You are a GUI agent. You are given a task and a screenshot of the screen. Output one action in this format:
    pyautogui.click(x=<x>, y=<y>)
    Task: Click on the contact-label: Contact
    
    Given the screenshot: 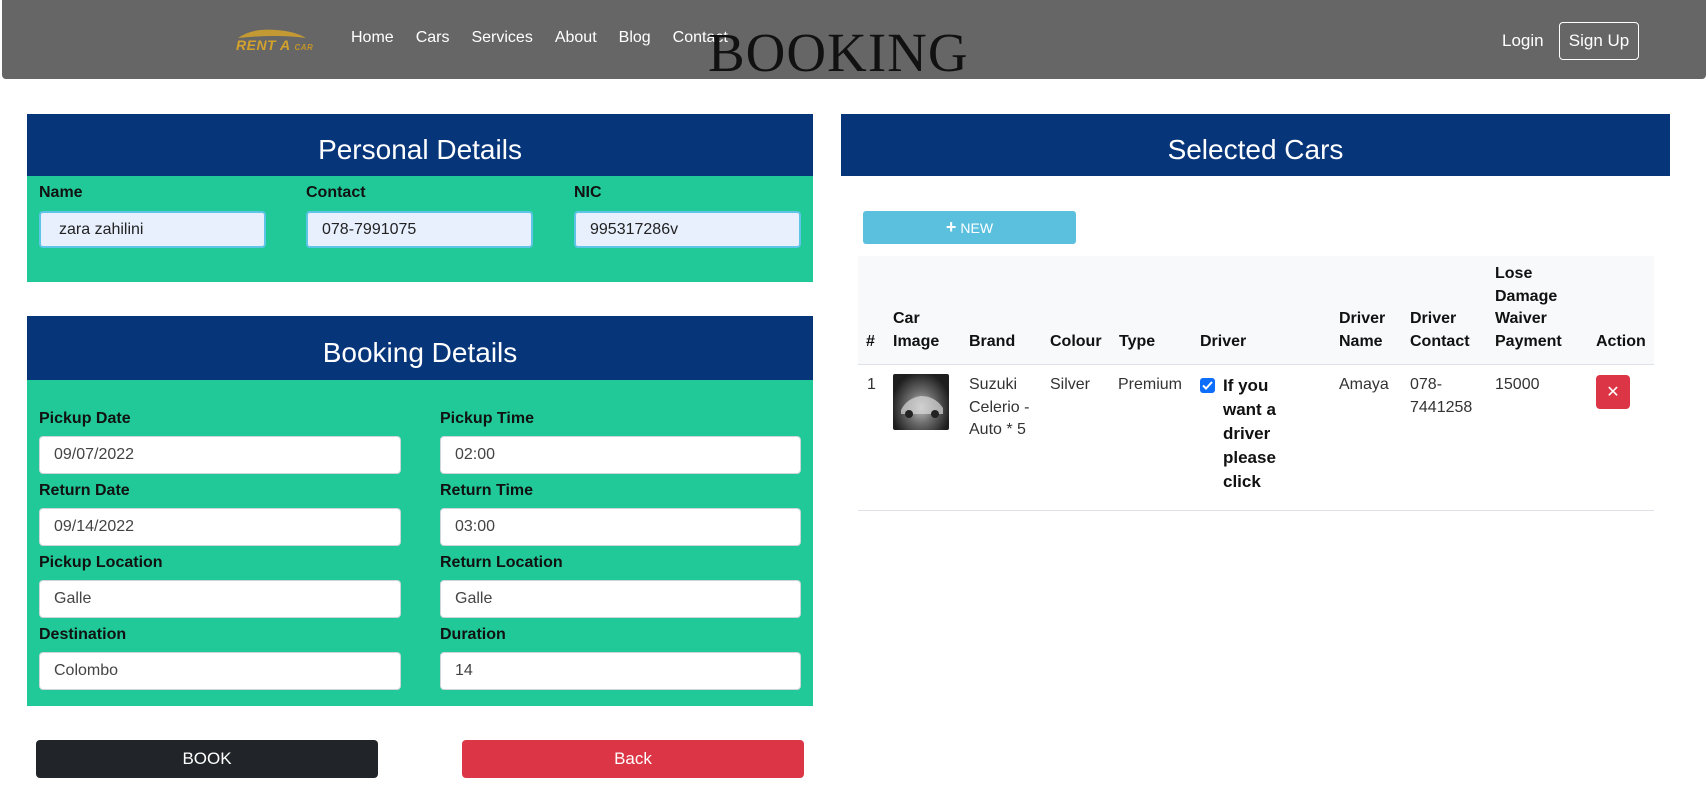 What is the action you would take?
    pyautogui.click(x=336, y=192)
    